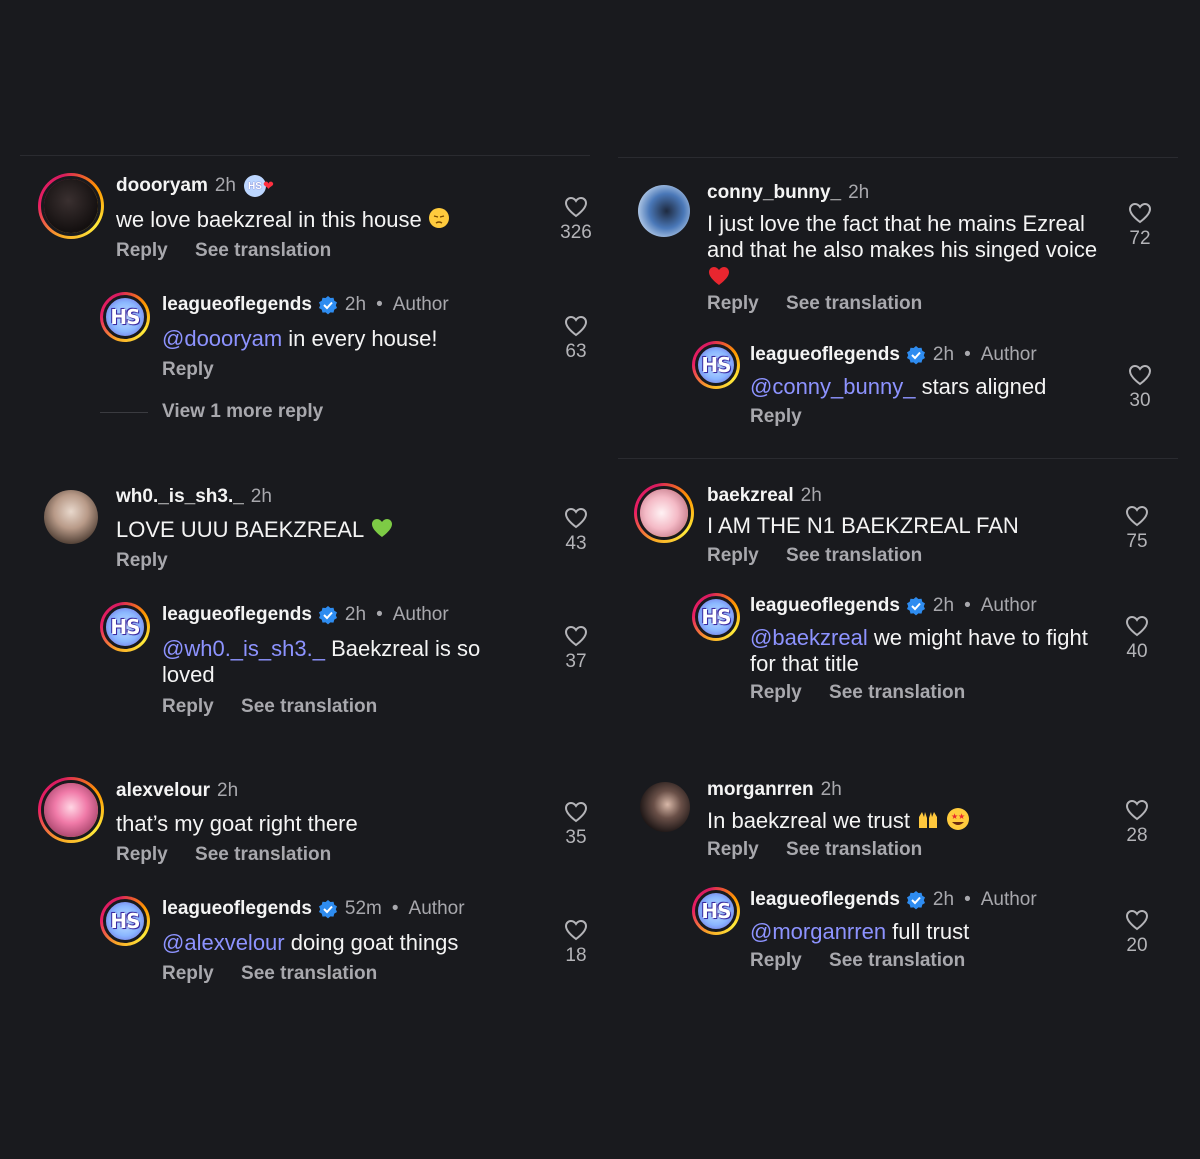 Image resolution: width=1200 pixels, height=1159 pixels. I want to click on like-button: 40, so click(1137, 639).